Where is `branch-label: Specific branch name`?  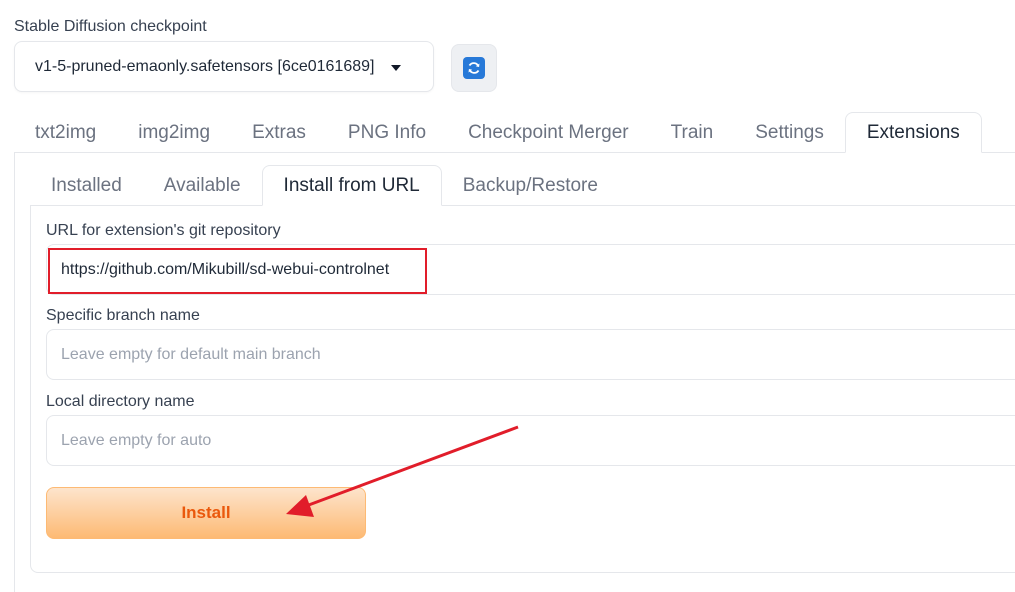 branch-label: Specific branch name is located at coordinates (123, 315).